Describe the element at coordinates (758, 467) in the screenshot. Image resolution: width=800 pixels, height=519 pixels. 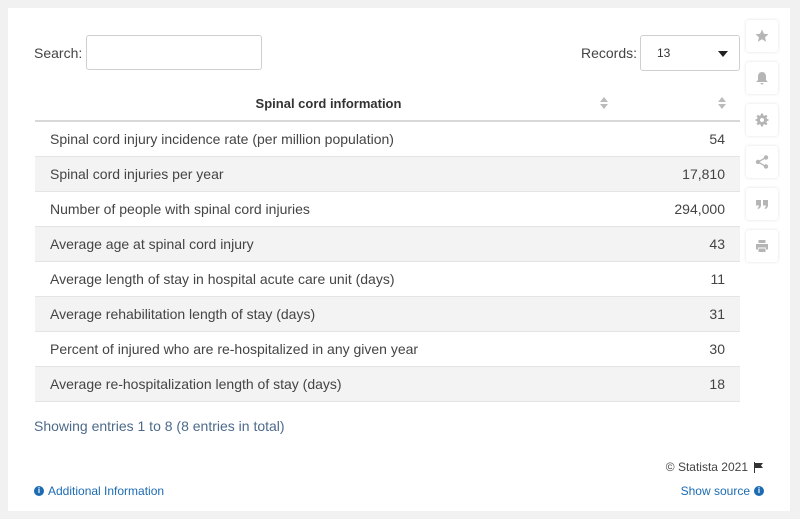
I see `flag-icon` at that location.